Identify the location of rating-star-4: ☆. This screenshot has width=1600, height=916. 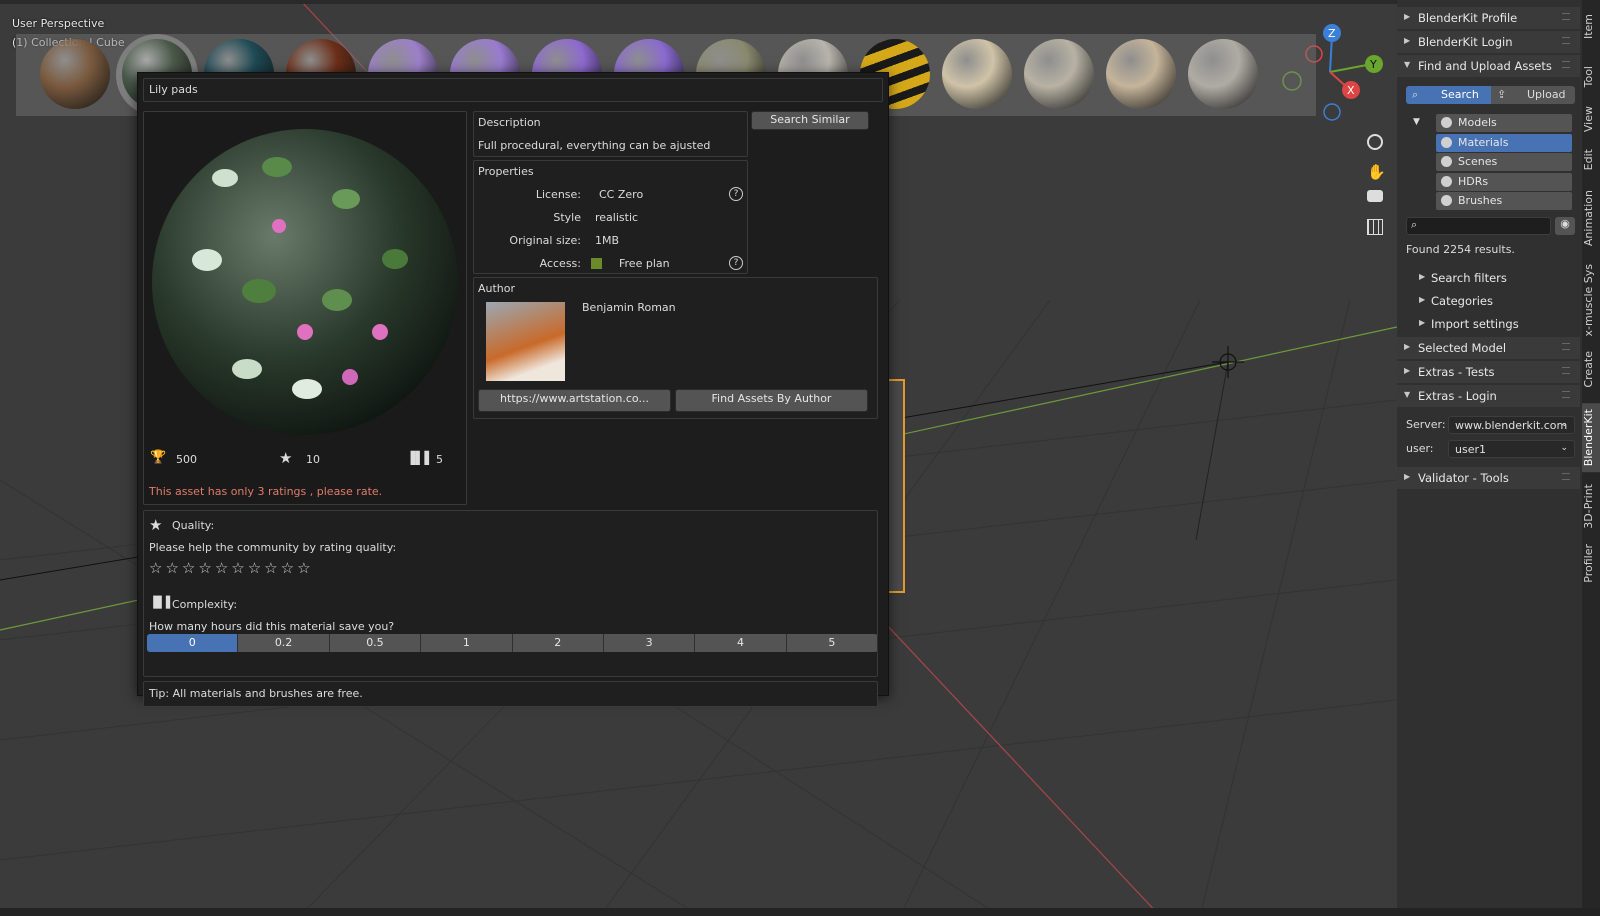
(204, 568).